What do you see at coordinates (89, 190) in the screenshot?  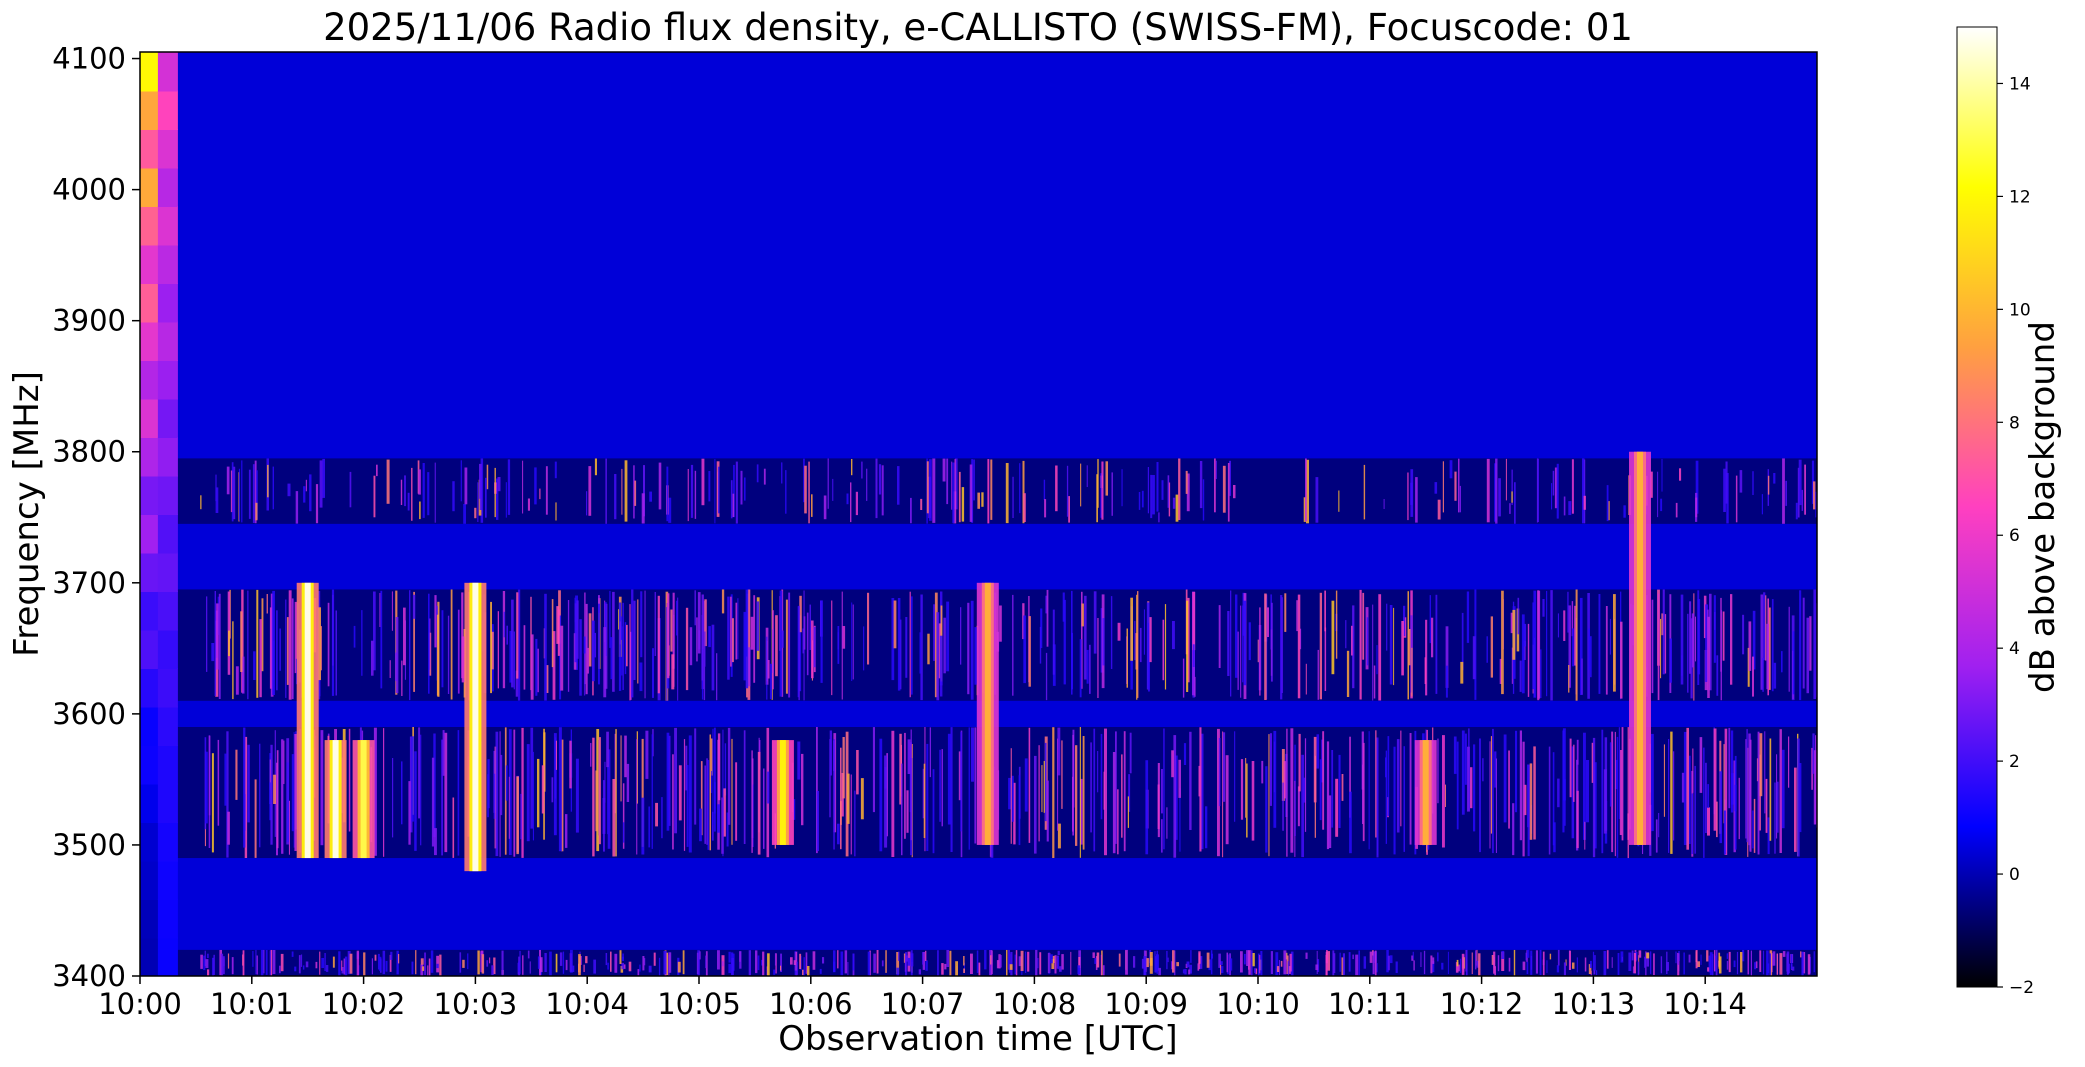 I see `y-tick-label: 4000` at bounding box center [89, 190].